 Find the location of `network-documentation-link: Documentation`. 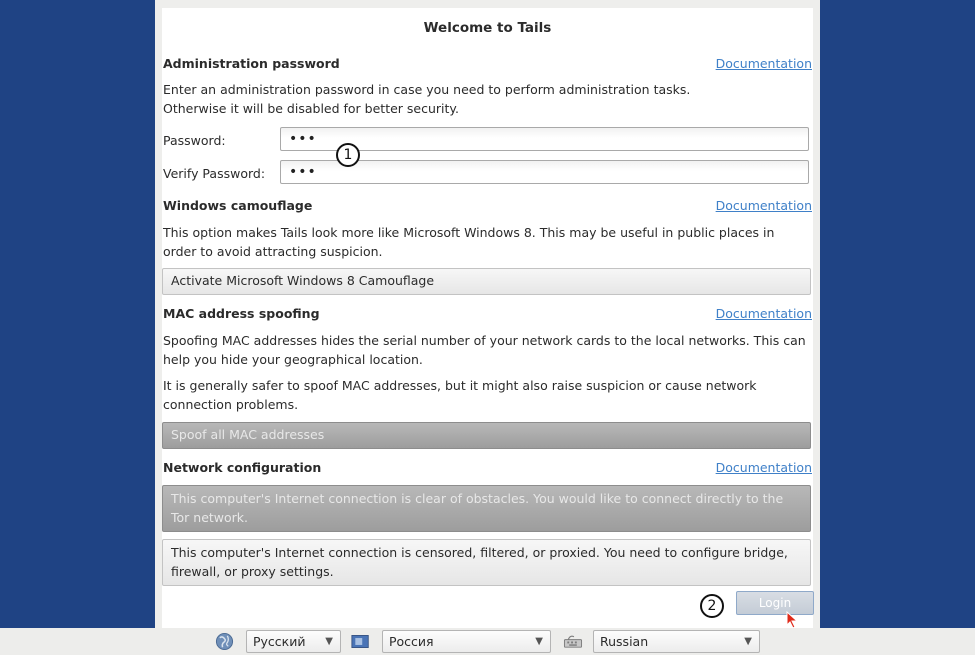

network-documentation-link: Documentation is located at coordinates (764, 467).